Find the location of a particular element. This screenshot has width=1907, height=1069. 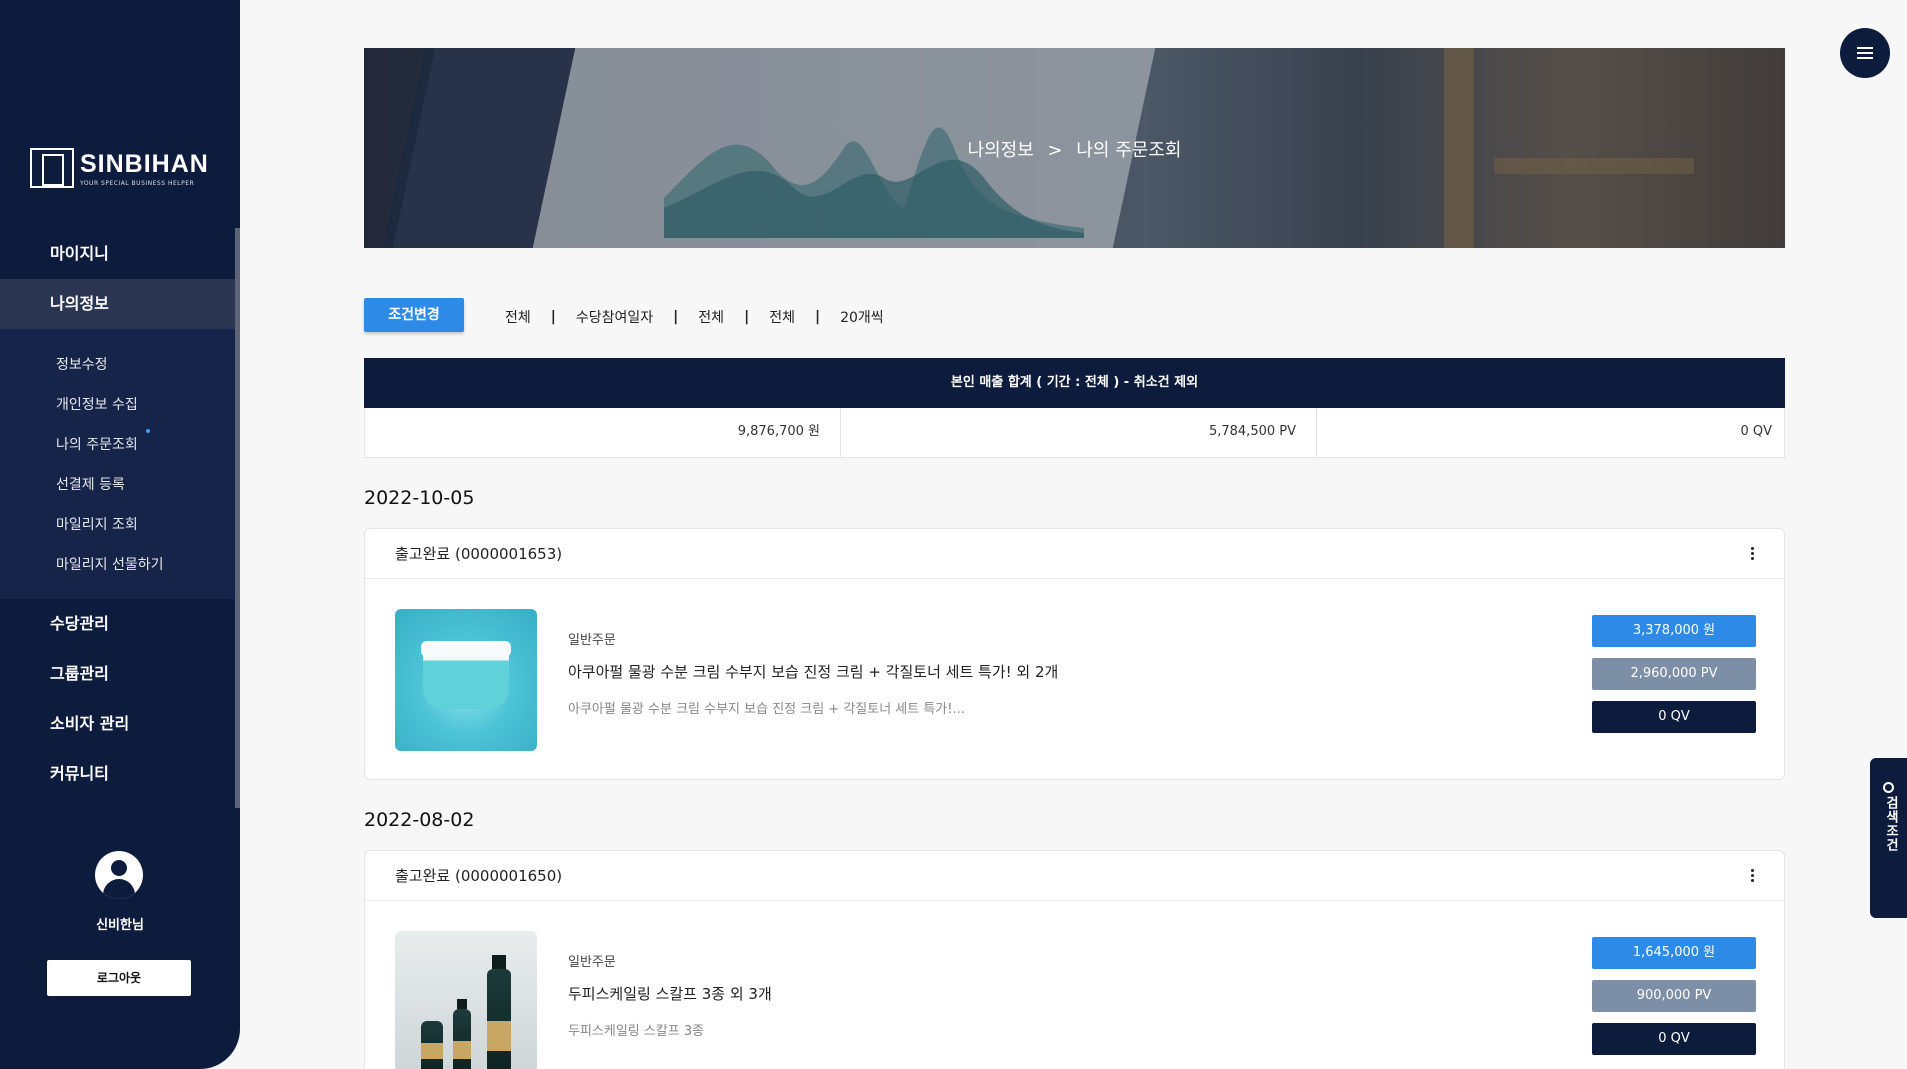

breadcrumb-parent: 나의정보 is located at coordinates (1001, 150).